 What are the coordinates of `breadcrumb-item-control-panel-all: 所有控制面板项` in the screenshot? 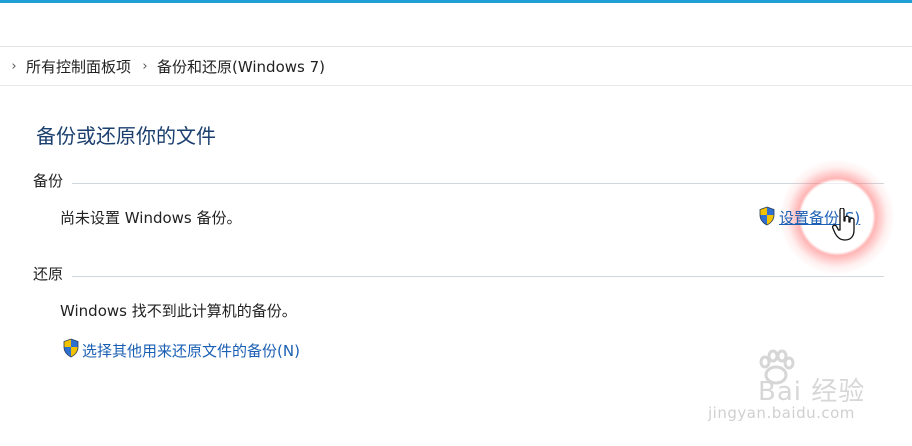 It's located at (78, 66).